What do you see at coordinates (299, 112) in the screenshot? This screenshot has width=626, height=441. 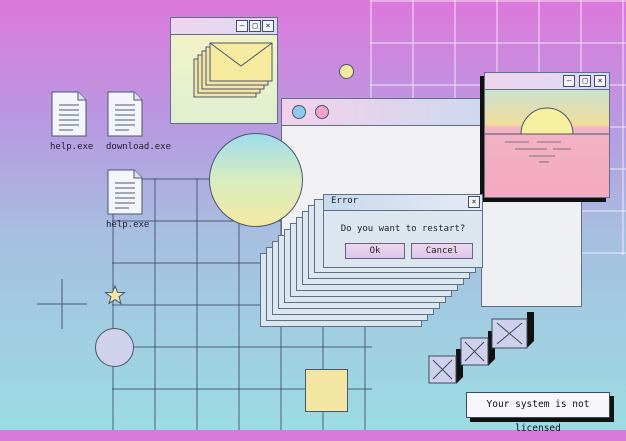 I see `window-dot-blue` at bounding box center [299, 112].